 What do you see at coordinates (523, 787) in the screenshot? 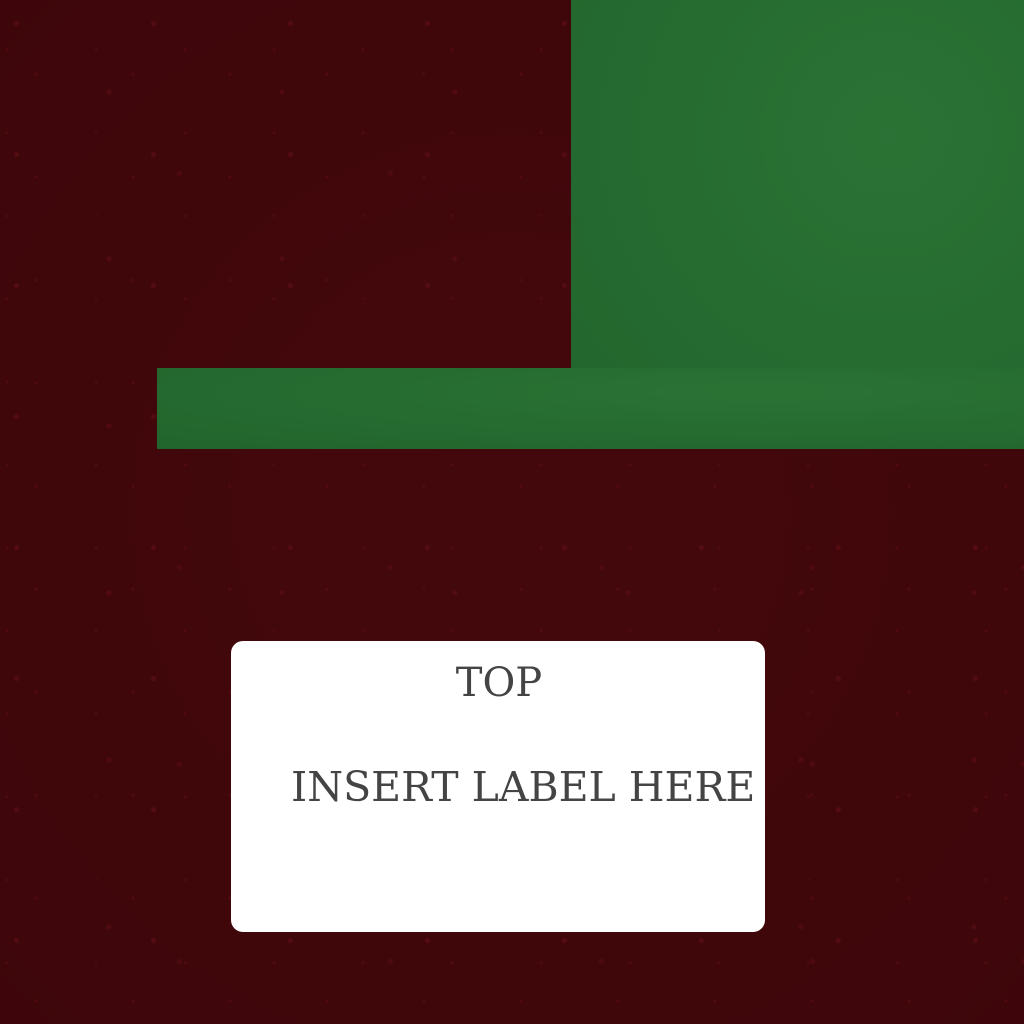
I see `label-main-text: INSERT LABEL HERE` at bounding box center [523, 787].